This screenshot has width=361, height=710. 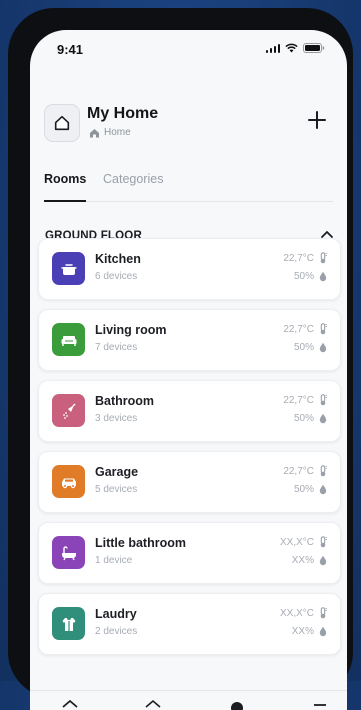 I want to click on tab-categories: Categories, so click(x=133, y=179).